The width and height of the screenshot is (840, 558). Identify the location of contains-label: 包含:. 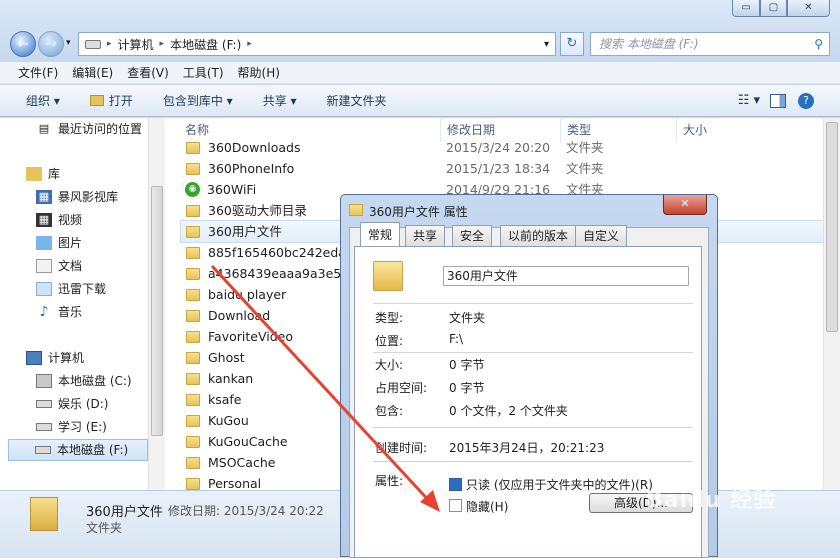
(389, 411).